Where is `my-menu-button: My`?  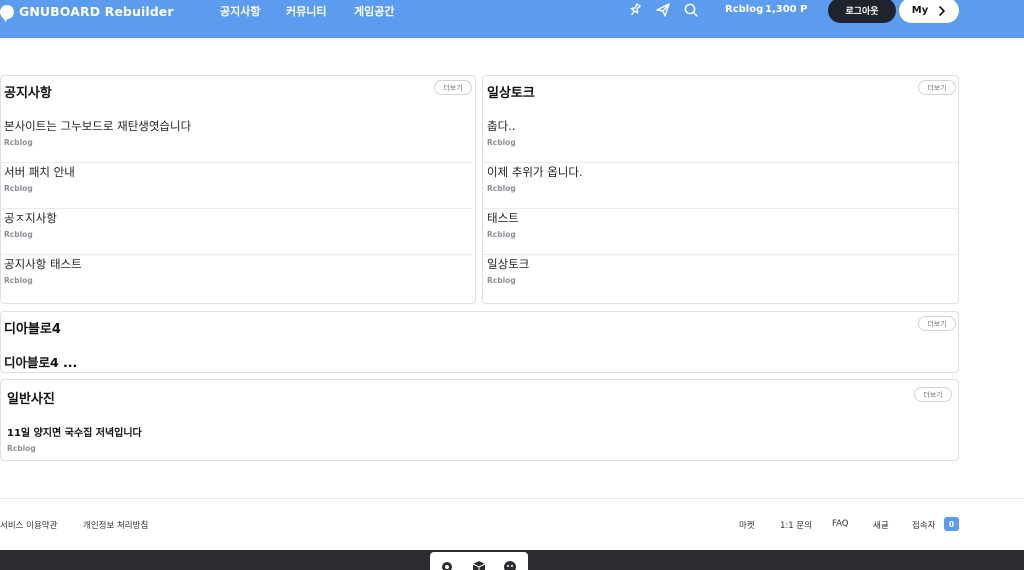
my-menu-button: My is located at coordinates (929, 11).